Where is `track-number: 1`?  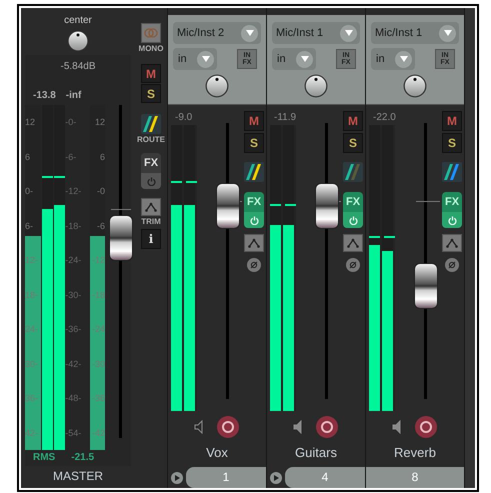 track-number: 1 is located at coordinates (226, 477).